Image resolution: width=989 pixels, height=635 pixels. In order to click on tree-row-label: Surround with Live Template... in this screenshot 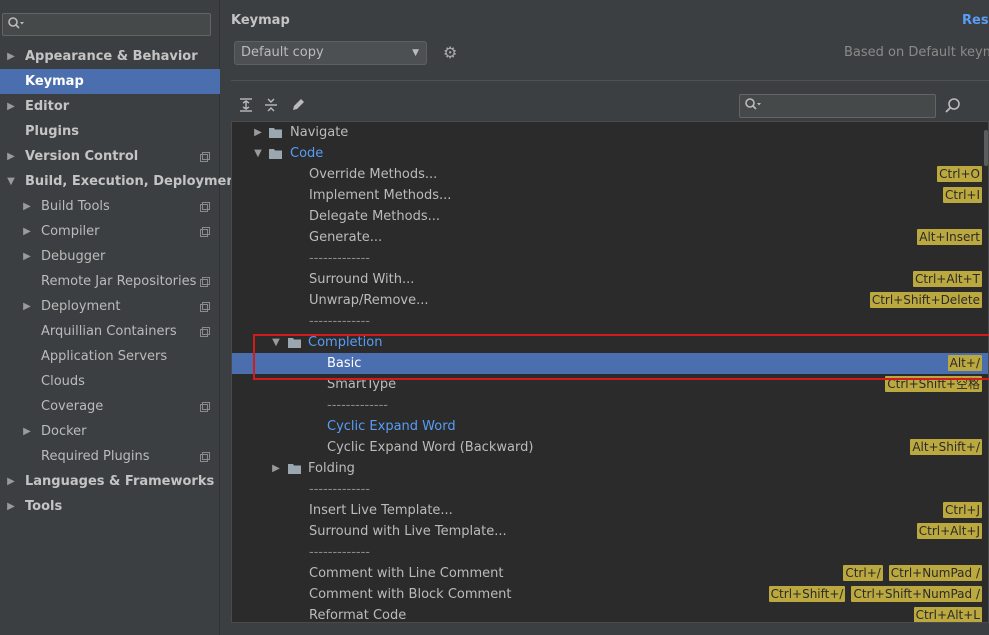, I will do `click(408, 531)`.